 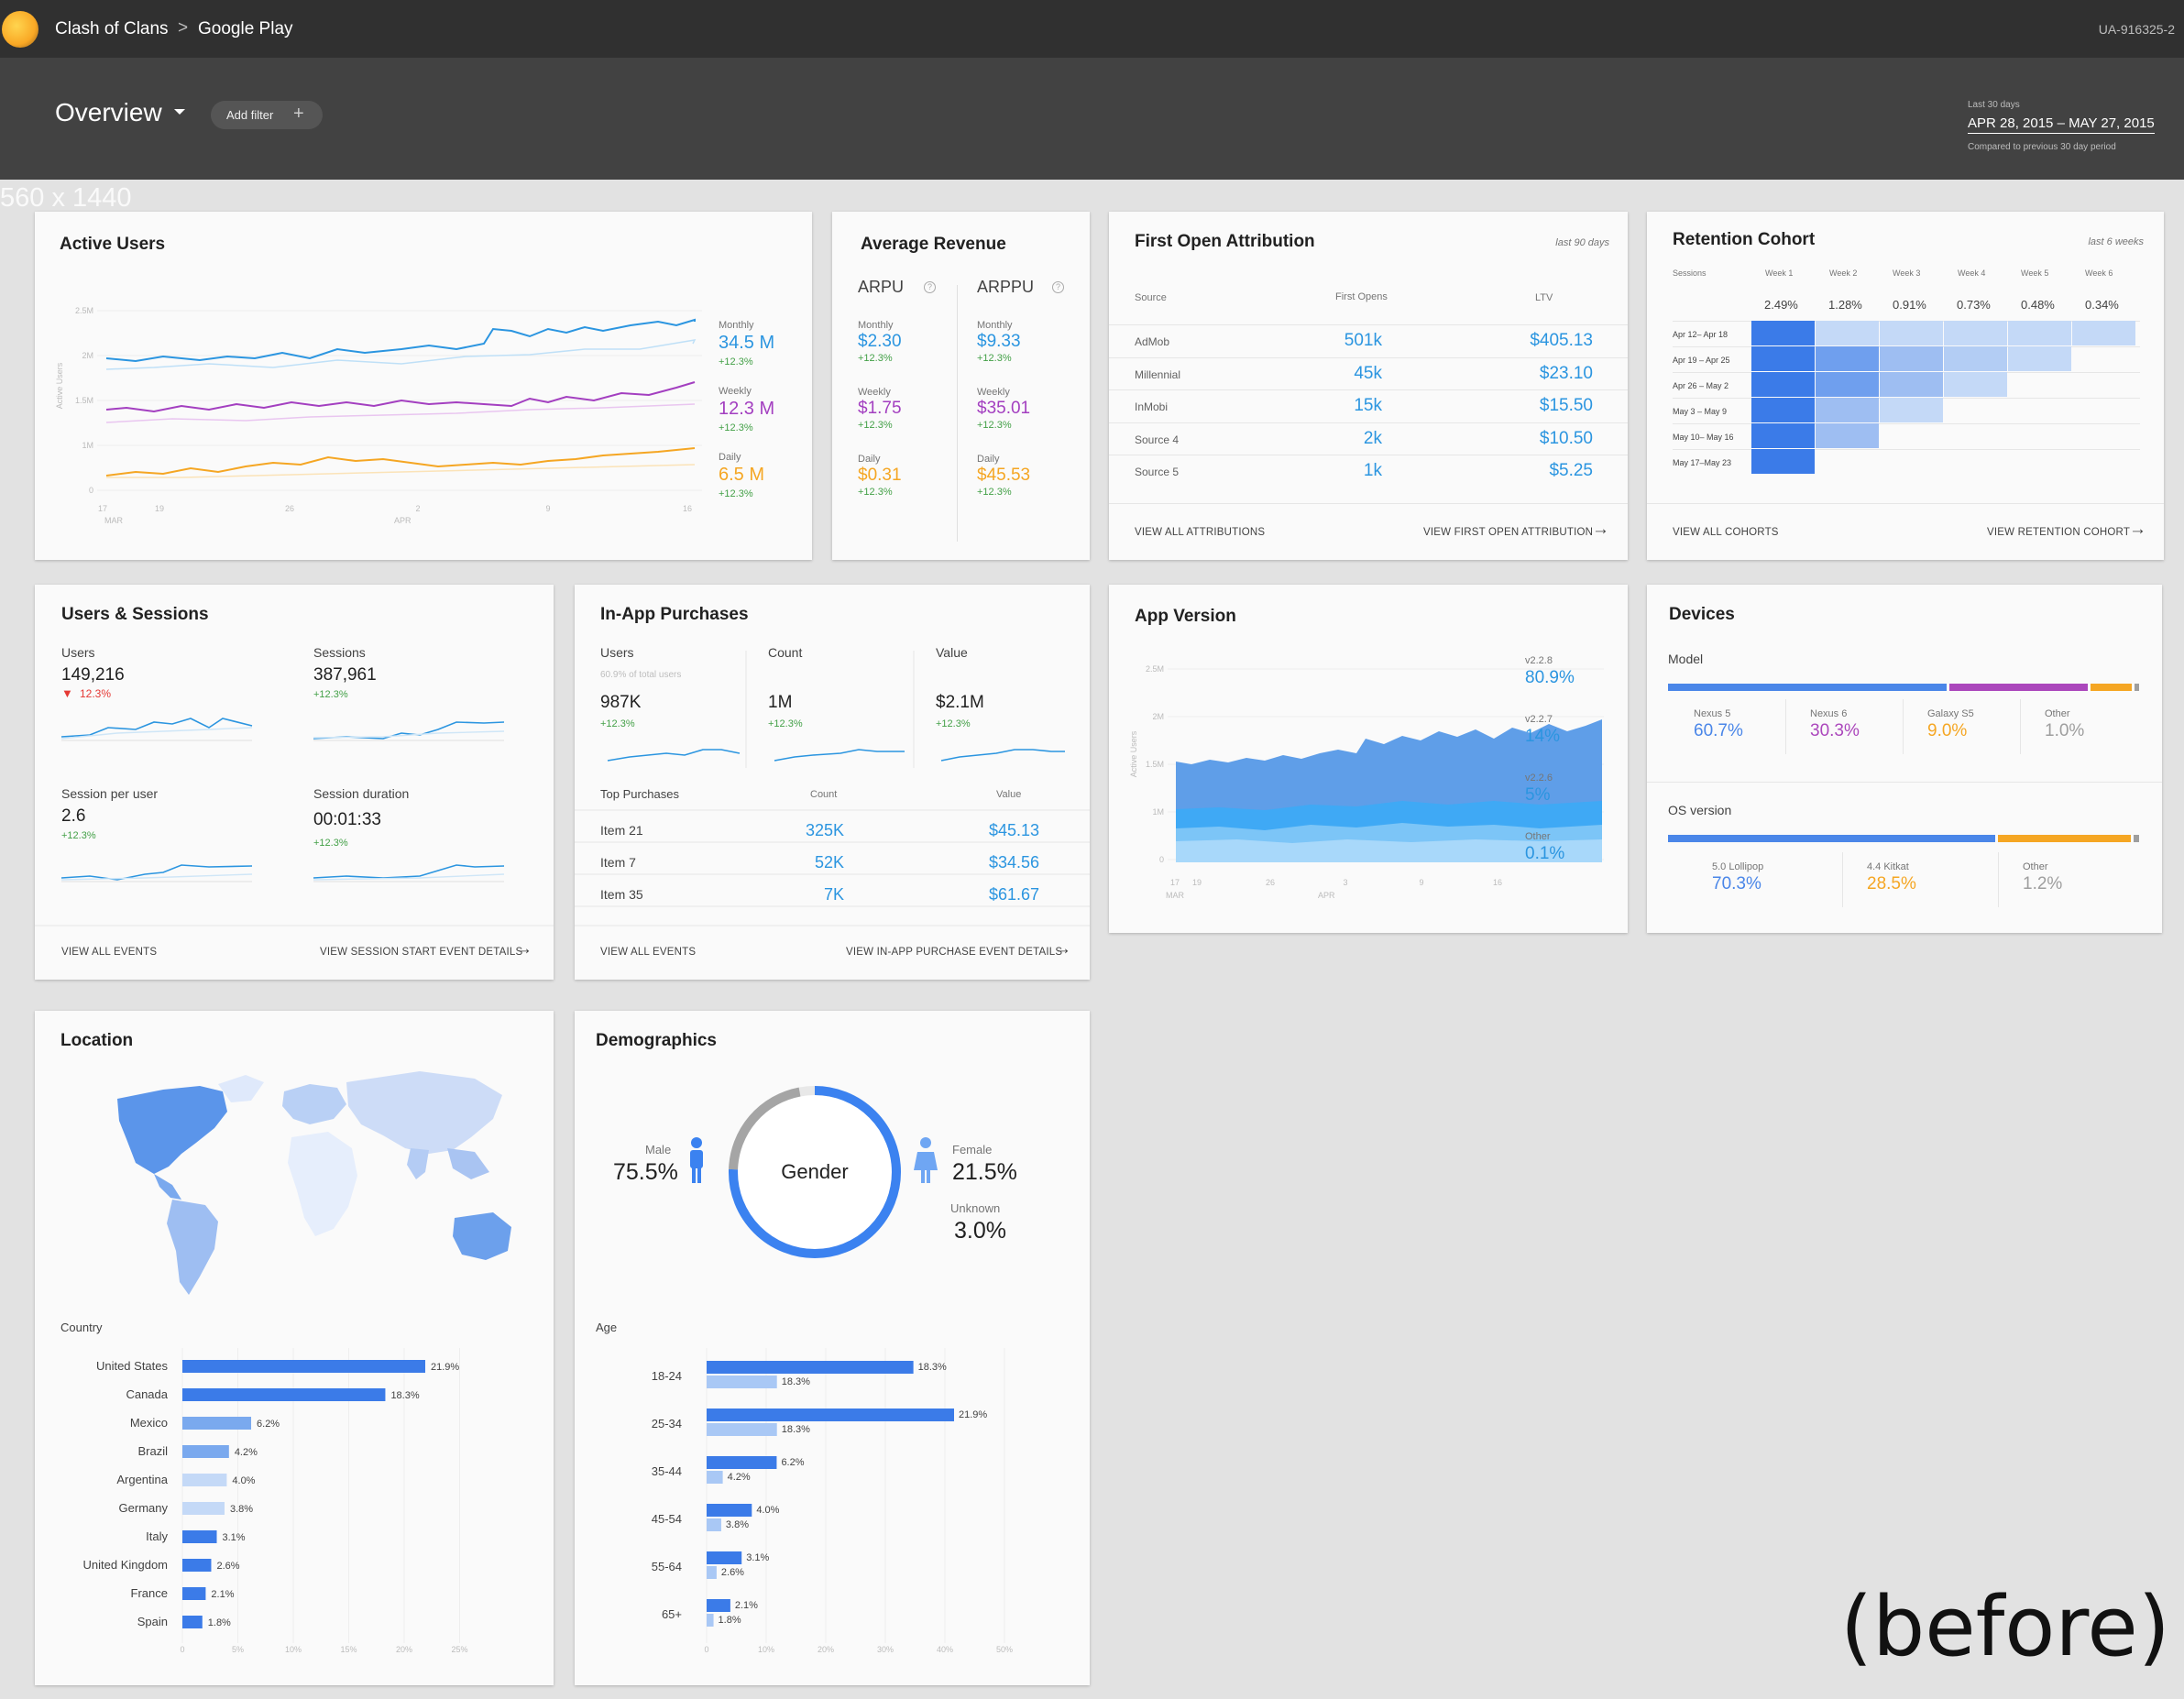 What do you see at coordinates (2053, 879) in the screenshot?
I see `share-stat: Other 1.2%` at bounding box center [2053, 879].